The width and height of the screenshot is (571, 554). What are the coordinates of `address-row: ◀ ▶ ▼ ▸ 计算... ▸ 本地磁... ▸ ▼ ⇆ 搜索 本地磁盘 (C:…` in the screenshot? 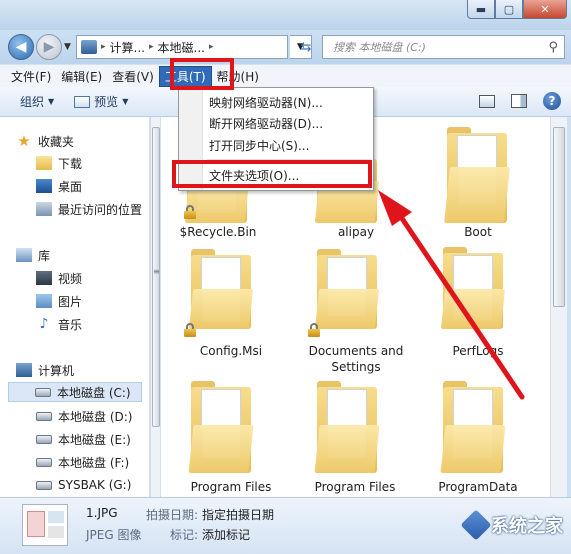 It's located at (285, 47).